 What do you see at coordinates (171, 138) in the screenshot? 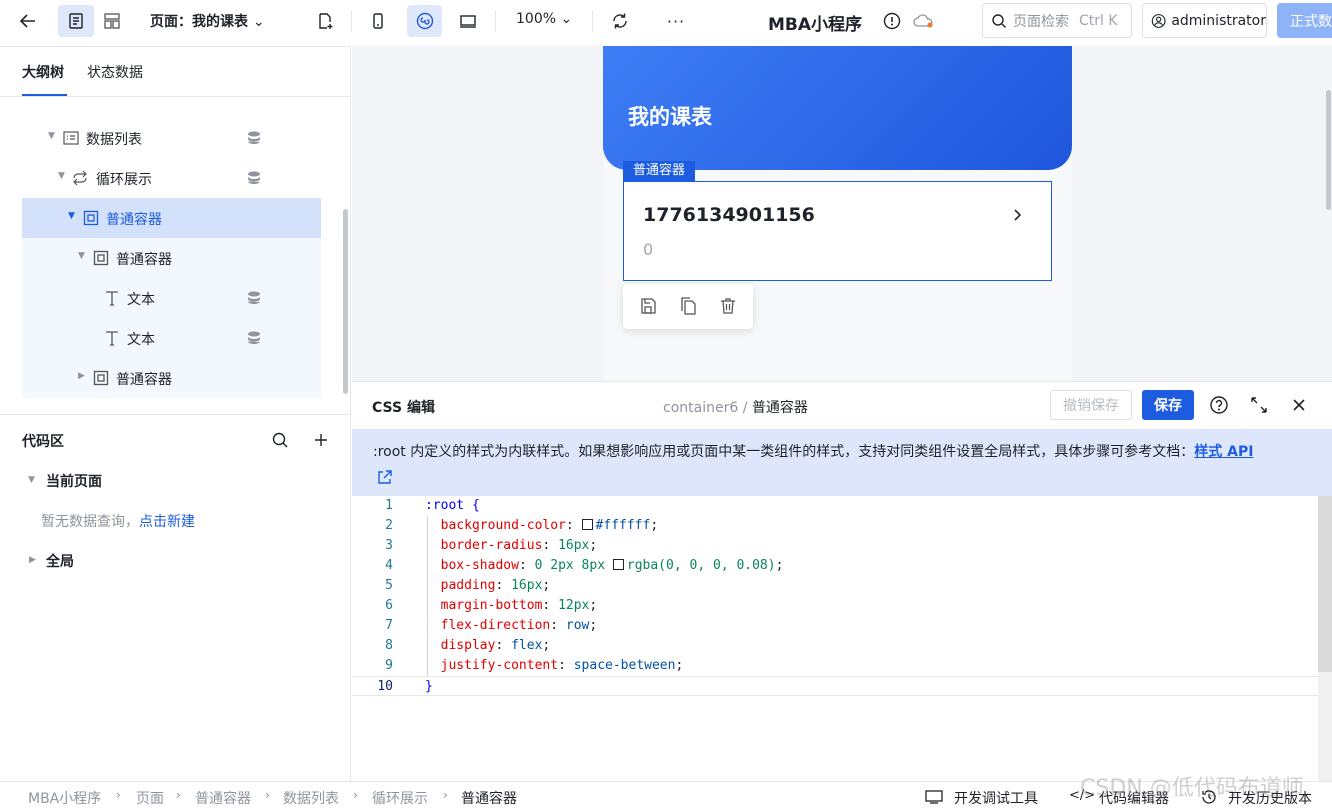
I see `tree-node-data-list: ▼ 数据列表` at bounding box center [171, 138].